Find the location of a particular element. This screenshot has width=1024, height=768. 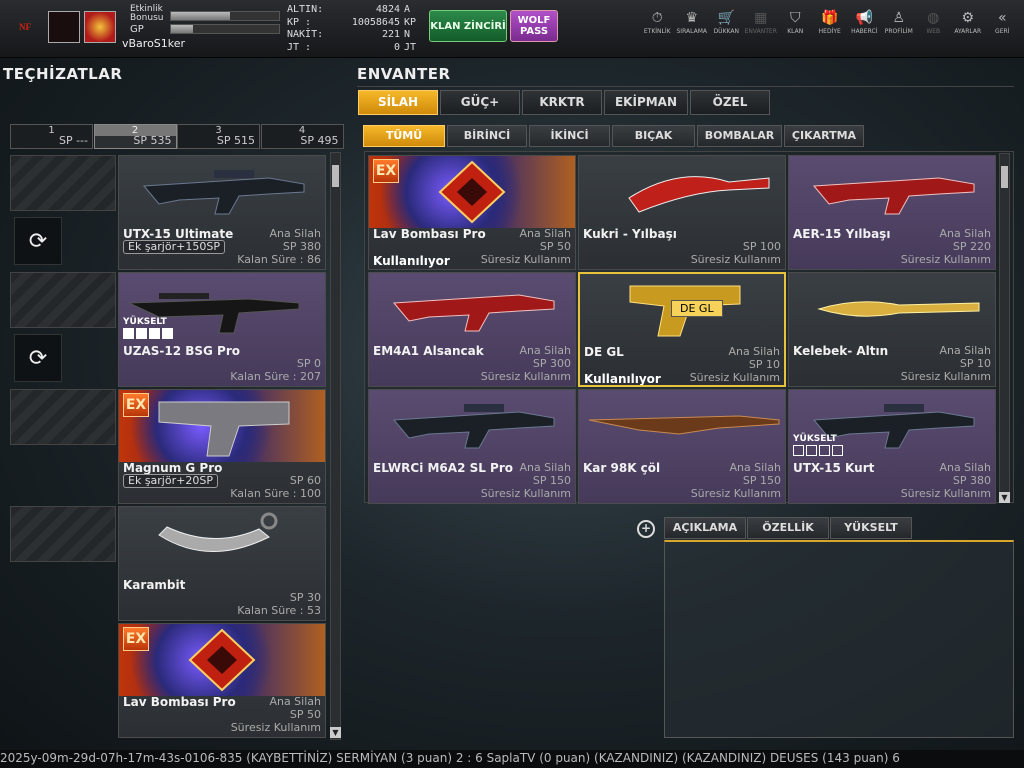

main-tab: SİLAH is located at coordinates (398, 102).